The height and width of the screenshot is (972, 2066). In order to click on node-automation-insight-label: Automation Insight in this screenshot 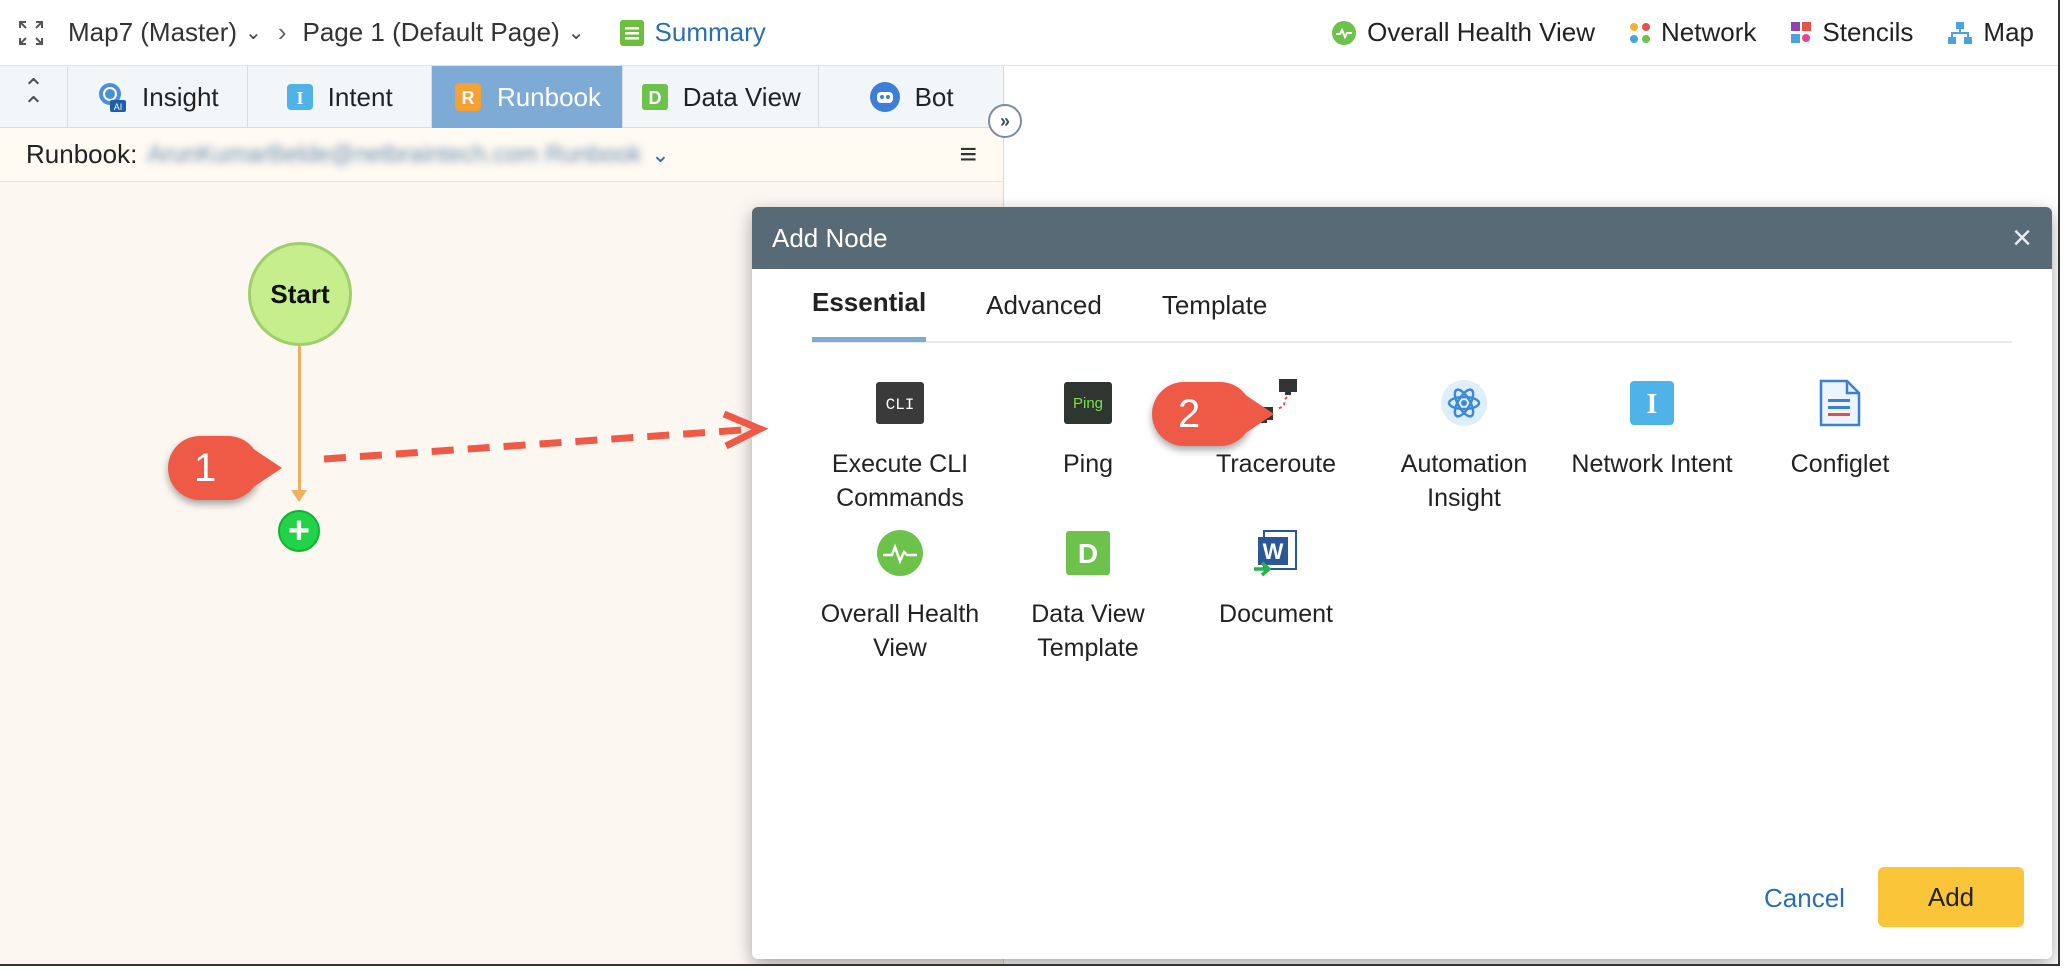, I will do `click(1464, 481)`.